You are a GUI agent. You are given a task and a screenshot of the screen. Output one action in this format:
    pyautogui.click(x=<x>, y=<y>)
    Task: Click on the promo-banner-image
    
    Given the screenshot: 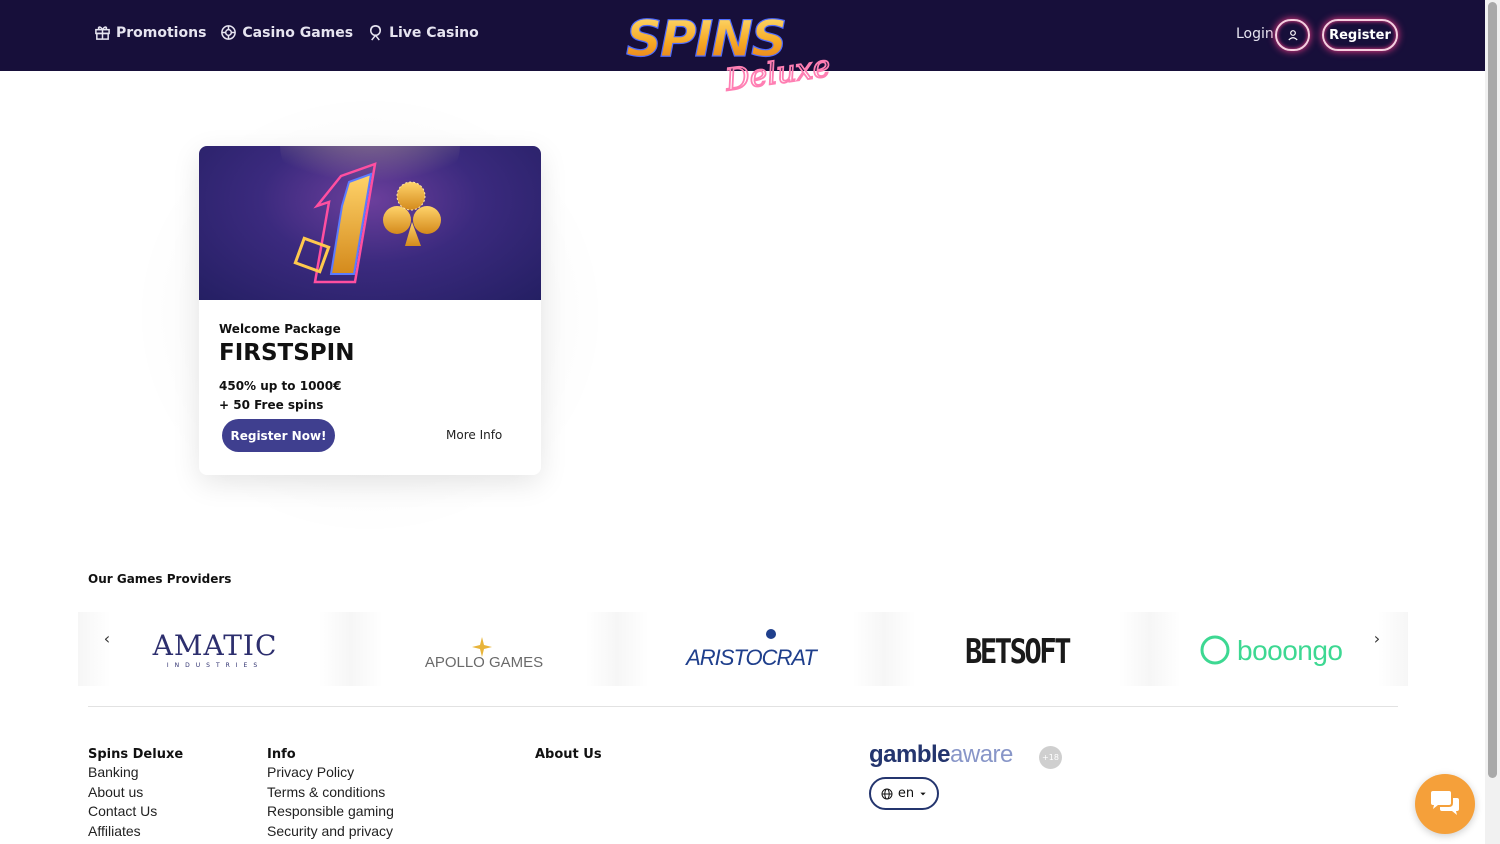 What is the action you would take?
    pyautogui.click(x=370, y=223)
    